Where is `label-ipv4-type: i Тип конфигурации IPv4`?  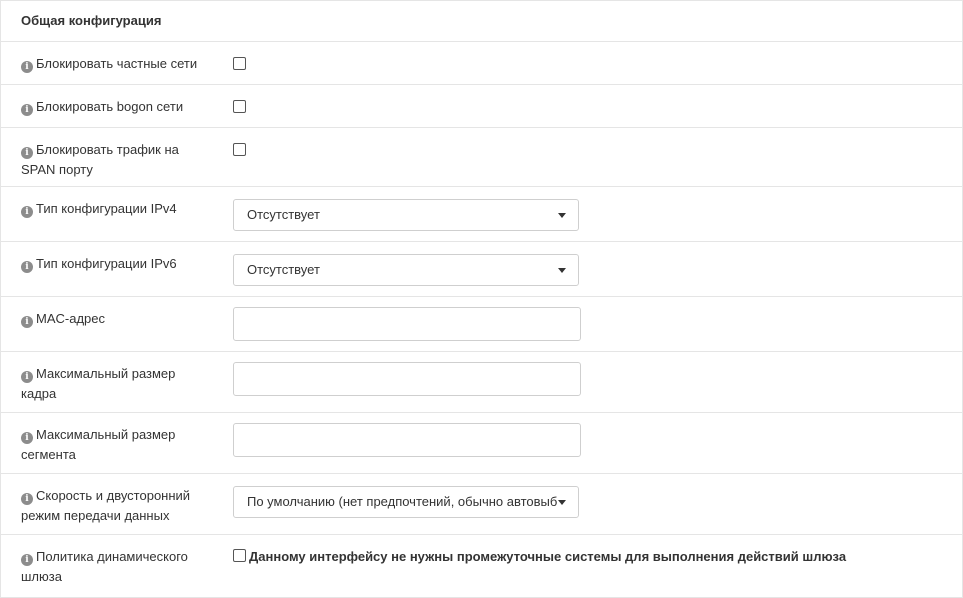
label-ipv4-type: i Тип конфигурации IPv4 is located at coordinates (116, 209).